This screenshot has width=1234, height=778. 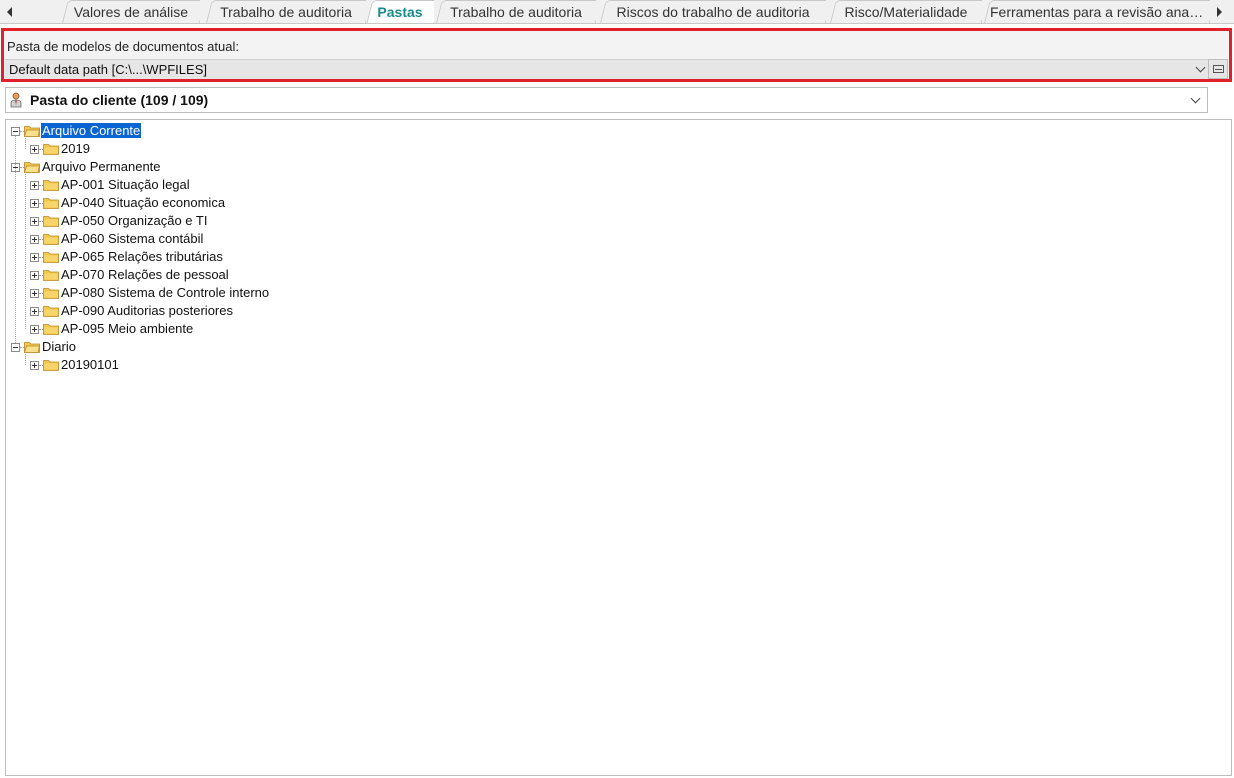 I want to click on template-folder-dropdown: Default data path [C:\...\WPFILES], so click(x=607, y=69).